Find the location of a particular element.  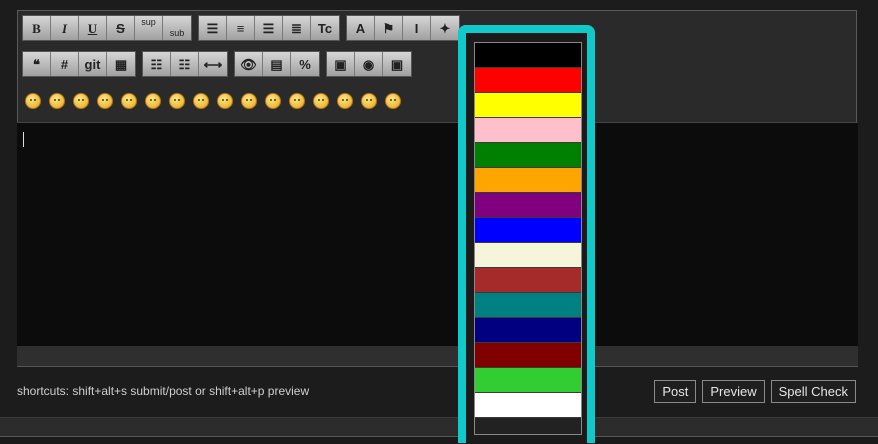

align-center-icon: ≡ is located at coordinates (240, 28).